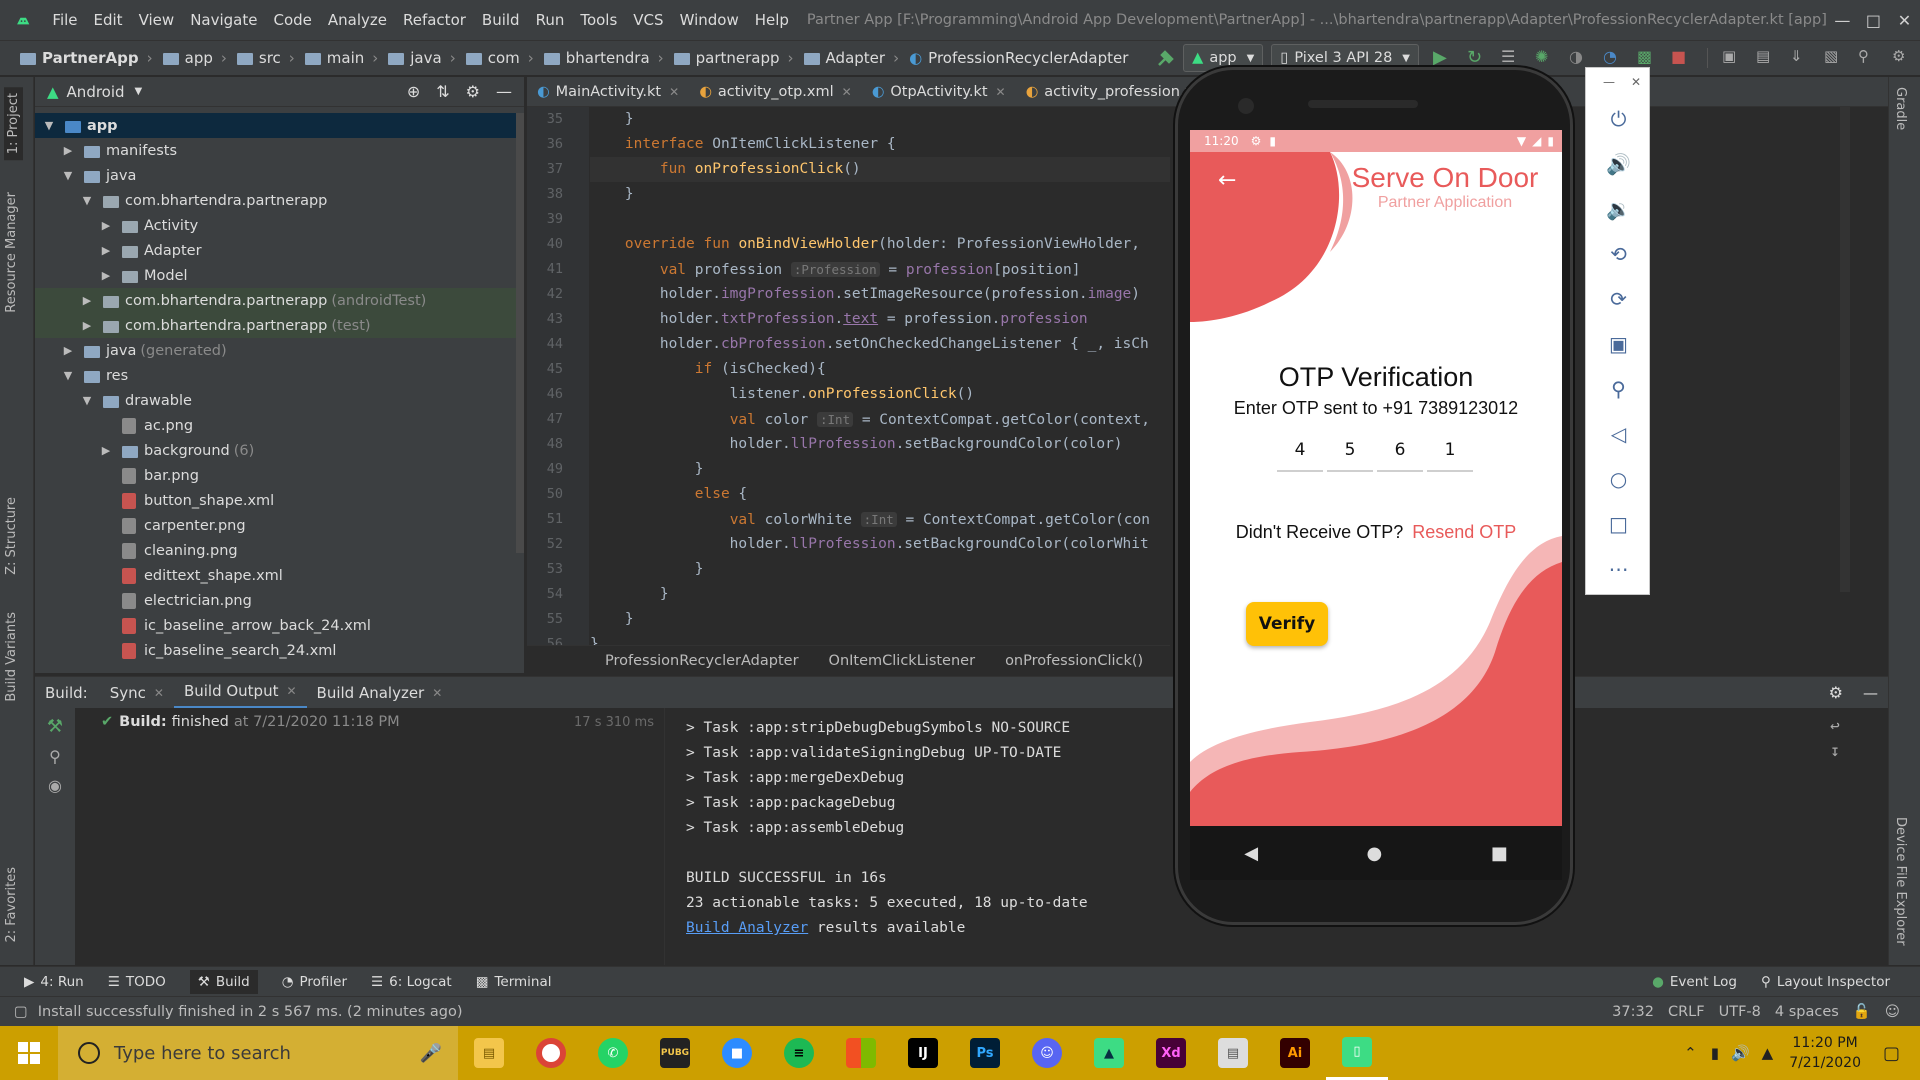 This screenshot has height=1080, width=1920. Describe the element at coordinates (1618, 433) in the screenshot. I see `back-icon: ◁` at that location.